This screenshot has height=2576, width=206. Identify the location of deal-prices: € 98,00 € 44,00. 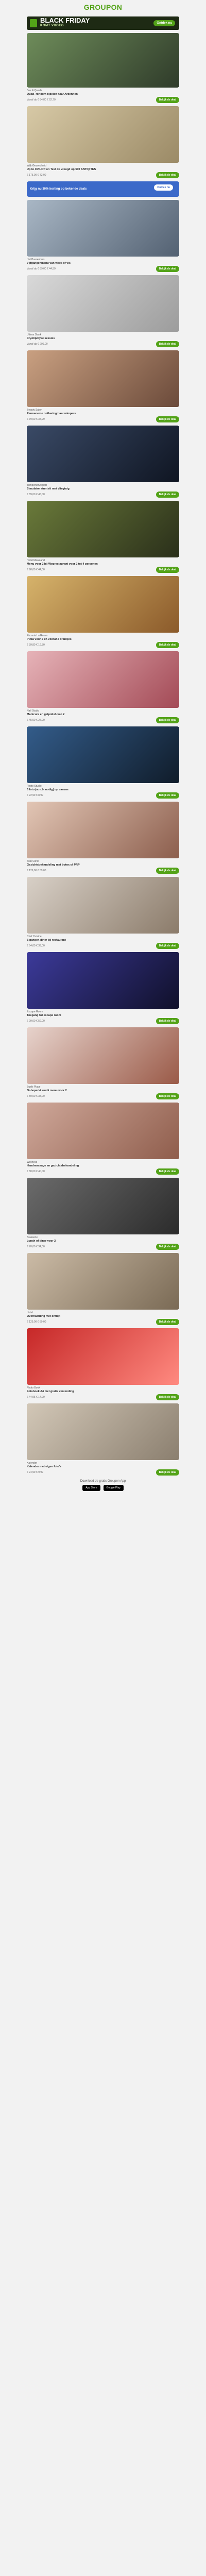
(36, 569).